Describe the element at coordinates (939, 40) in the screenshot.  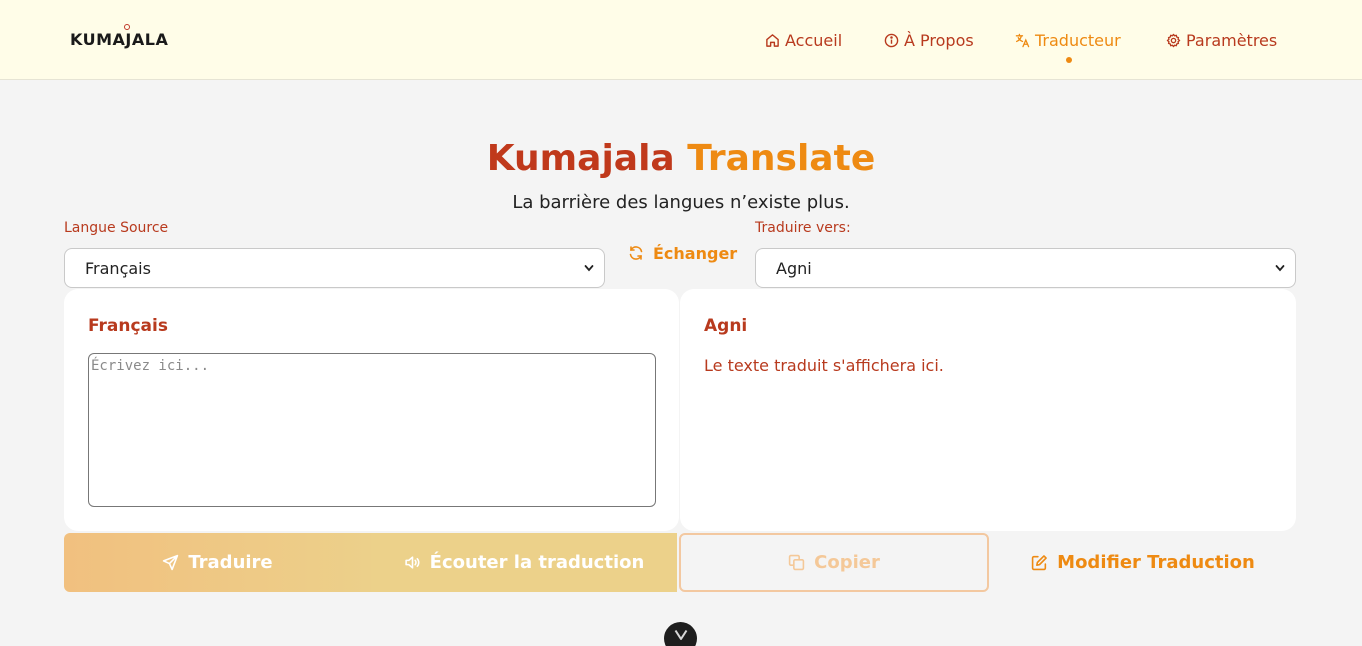
I see `nav-a-propos-label: À Propos` at that location.